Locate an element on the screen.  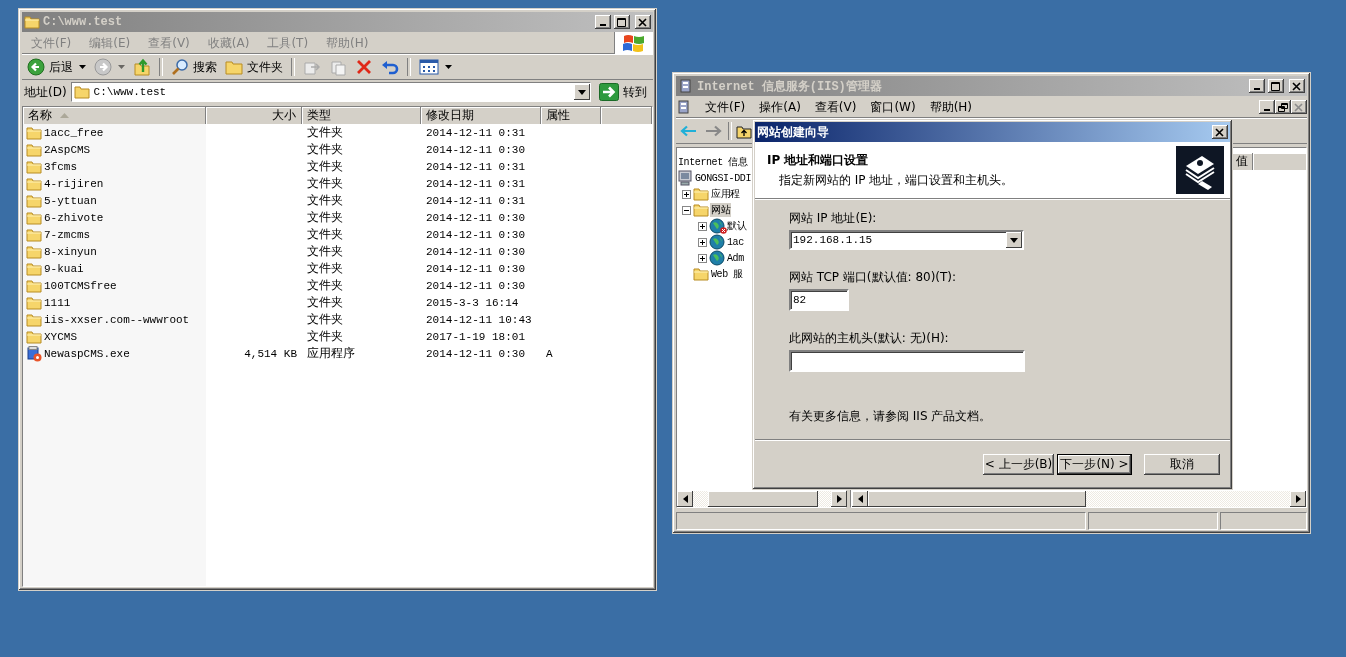
menu-item: 文件(F) is located at coordinates (725, 107).